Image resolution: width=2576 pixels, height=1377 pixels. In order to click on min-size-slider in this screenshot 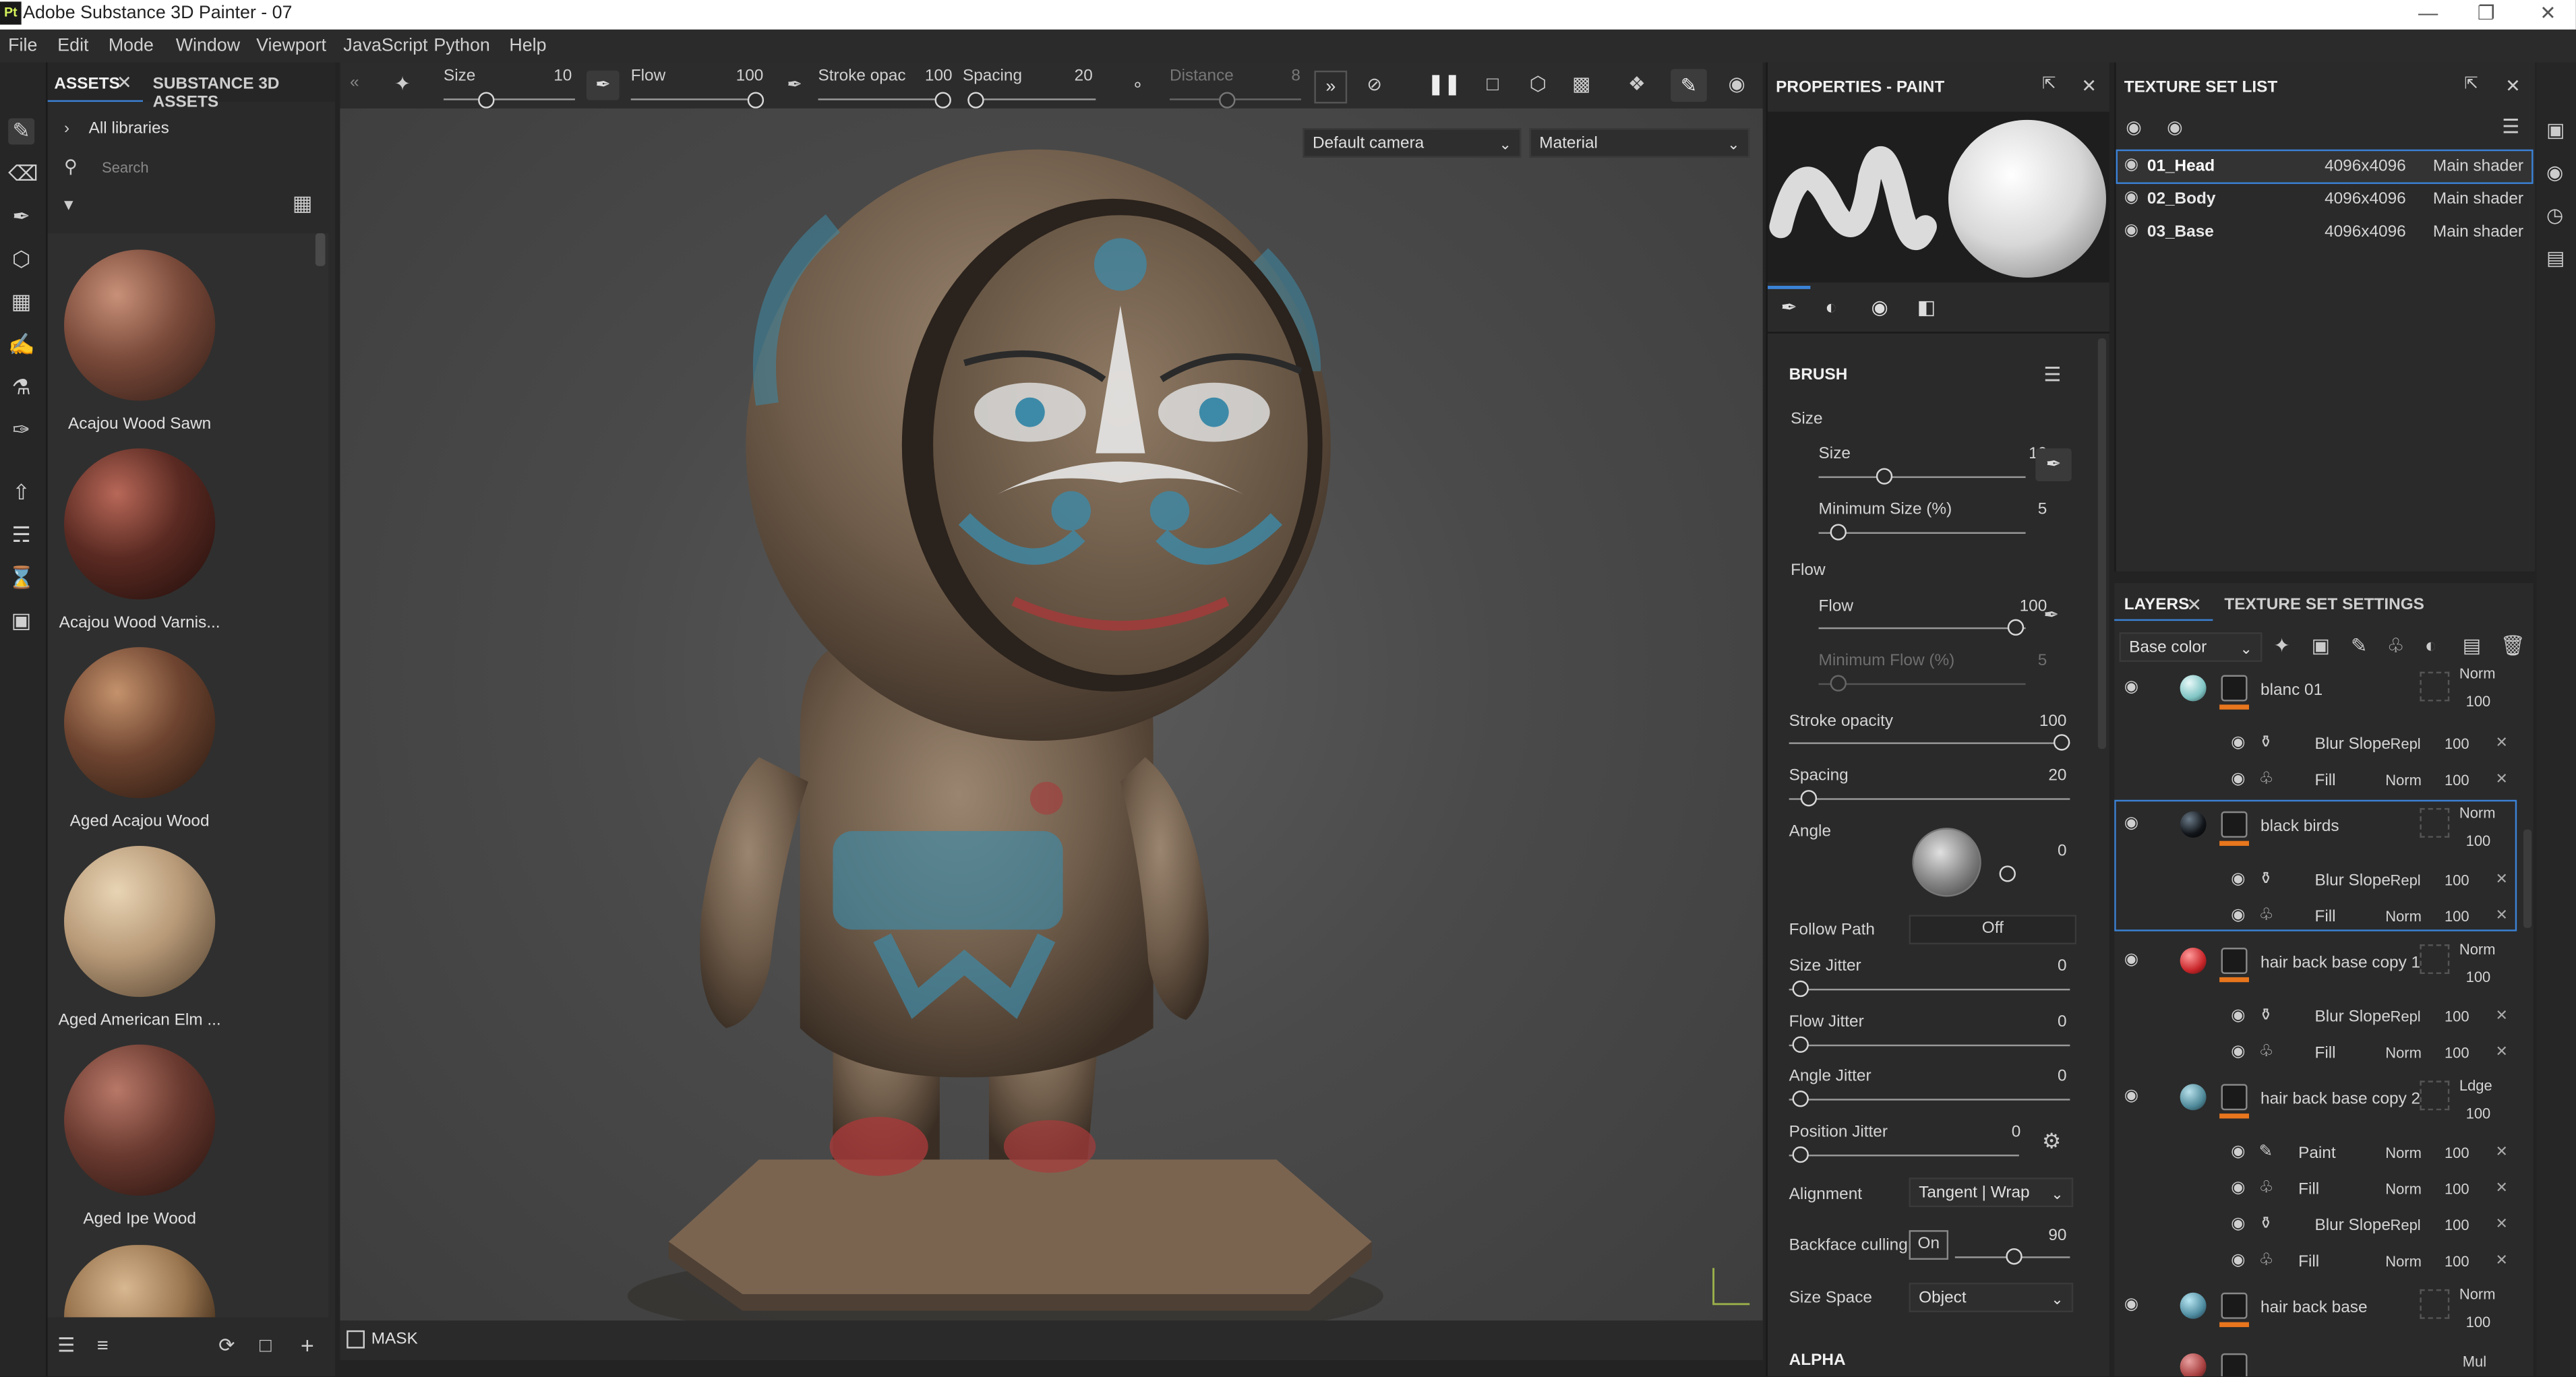, I will do `click(1922, 533)`.